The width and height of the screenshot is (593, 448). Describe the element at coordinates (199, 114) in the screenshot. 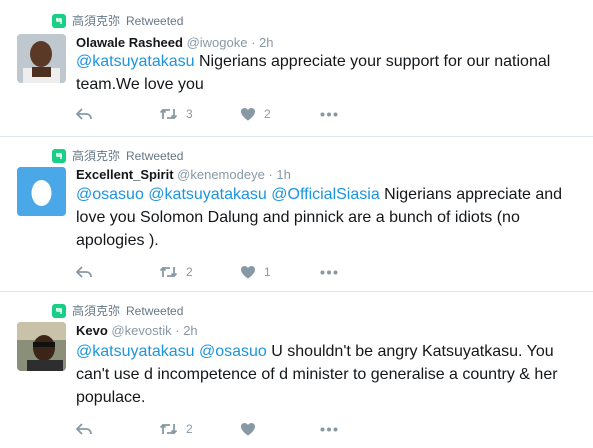

I see `retweet-button: 3` at that location.